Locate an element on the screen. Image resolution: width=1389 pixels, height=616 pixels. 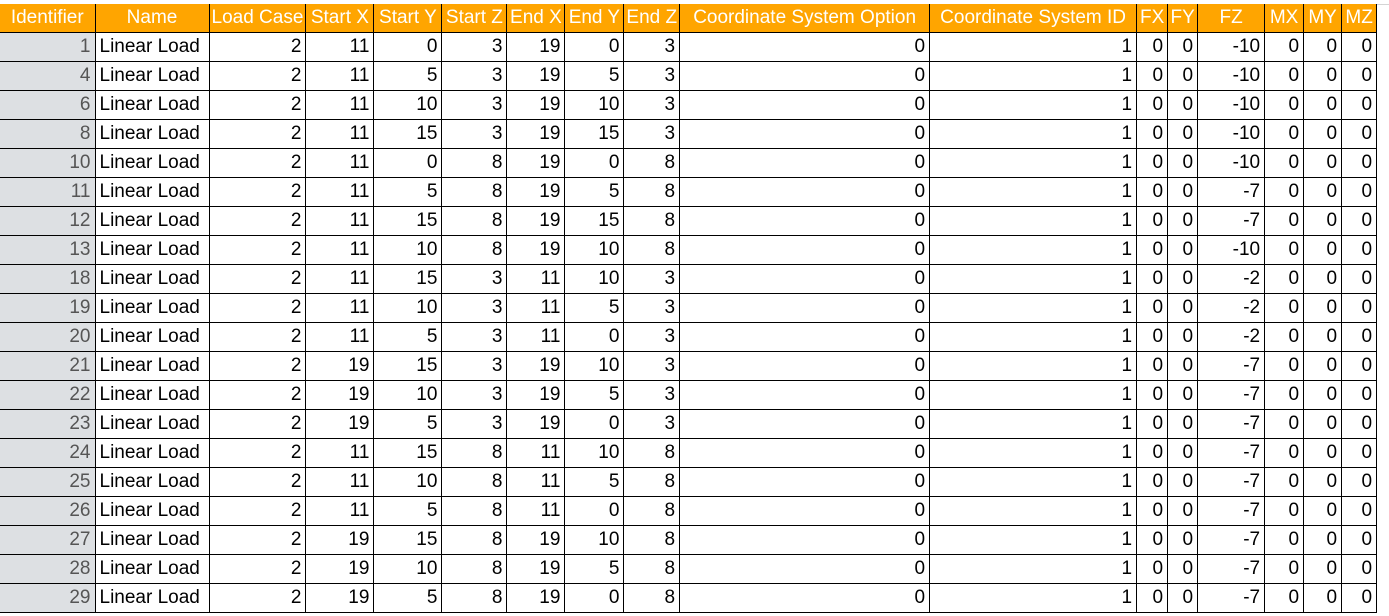
column-header-start-y: Start Y is located at coordinates (408, 18).